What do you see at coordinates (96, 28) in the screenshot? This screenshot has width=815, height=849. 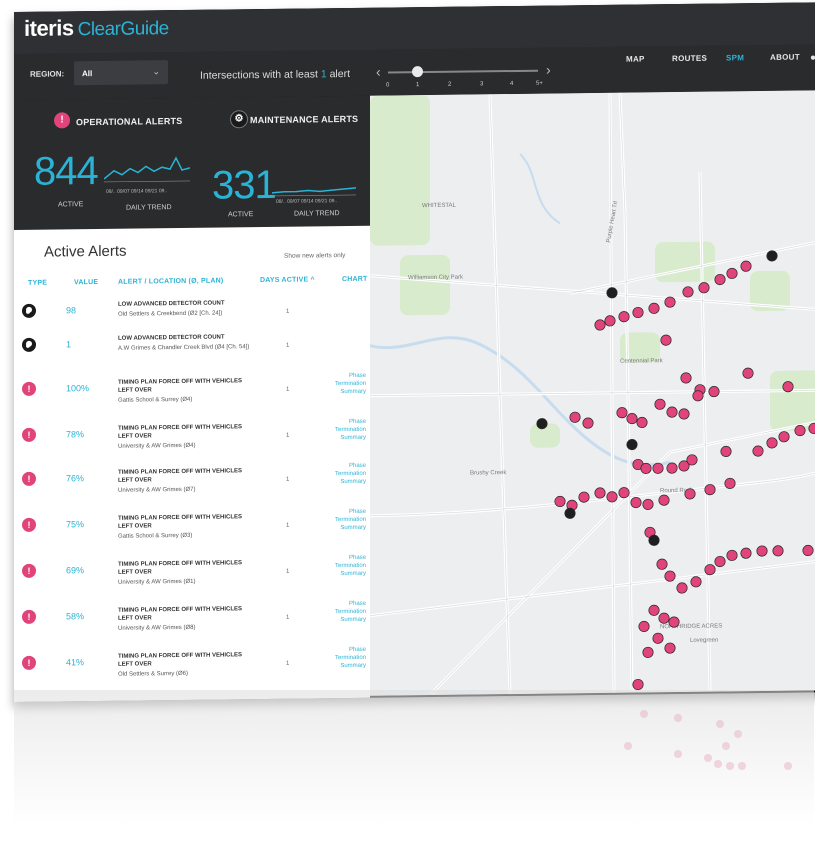 I see `app-logo: iteris ClearGuide` at bounding box center [96, 28].